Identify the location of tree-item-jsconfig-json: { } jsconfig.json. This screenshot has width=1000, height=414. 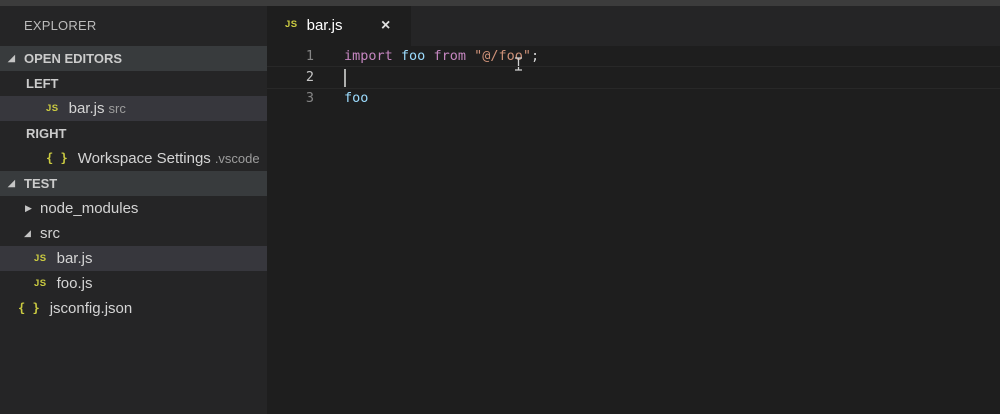
(133, 308).